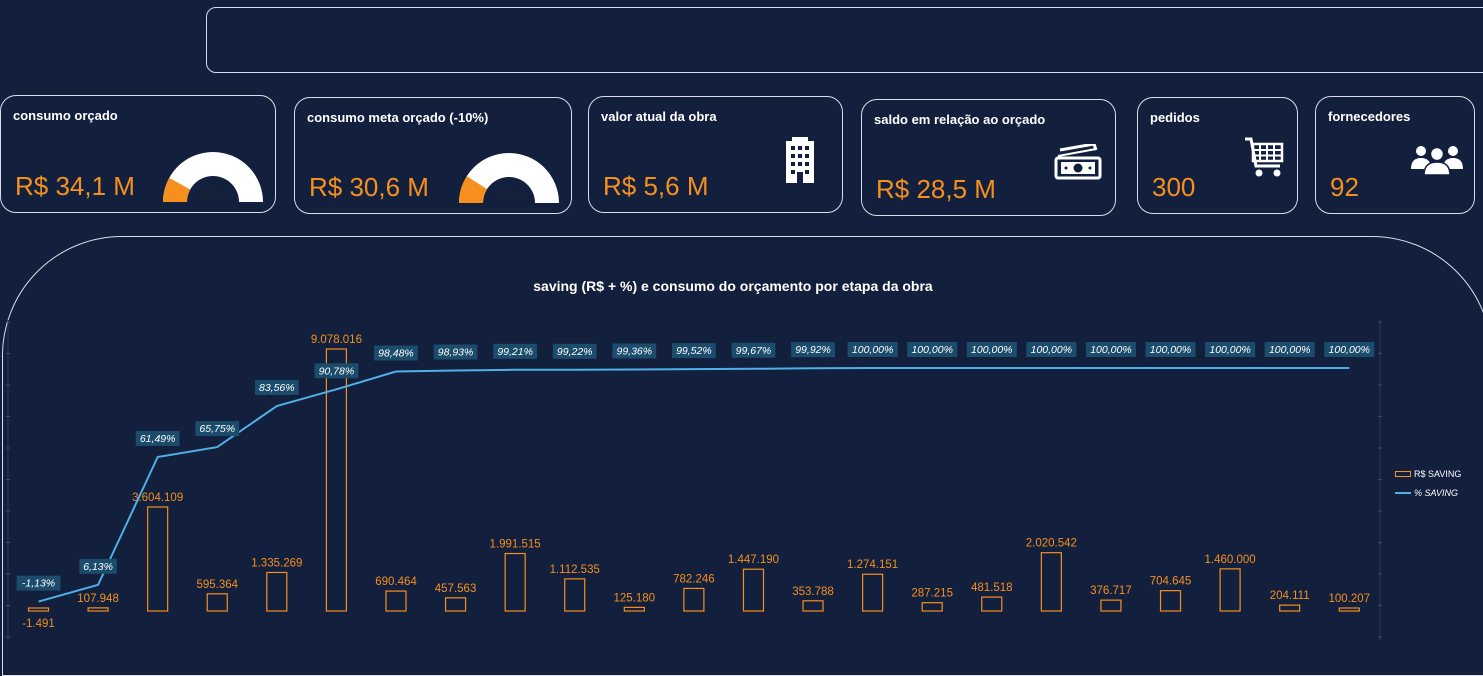 Image resolution: width=1483 pixels, height=676 pixels. I want to click on bar-value-label: 9.078.016, so click(336, 340).